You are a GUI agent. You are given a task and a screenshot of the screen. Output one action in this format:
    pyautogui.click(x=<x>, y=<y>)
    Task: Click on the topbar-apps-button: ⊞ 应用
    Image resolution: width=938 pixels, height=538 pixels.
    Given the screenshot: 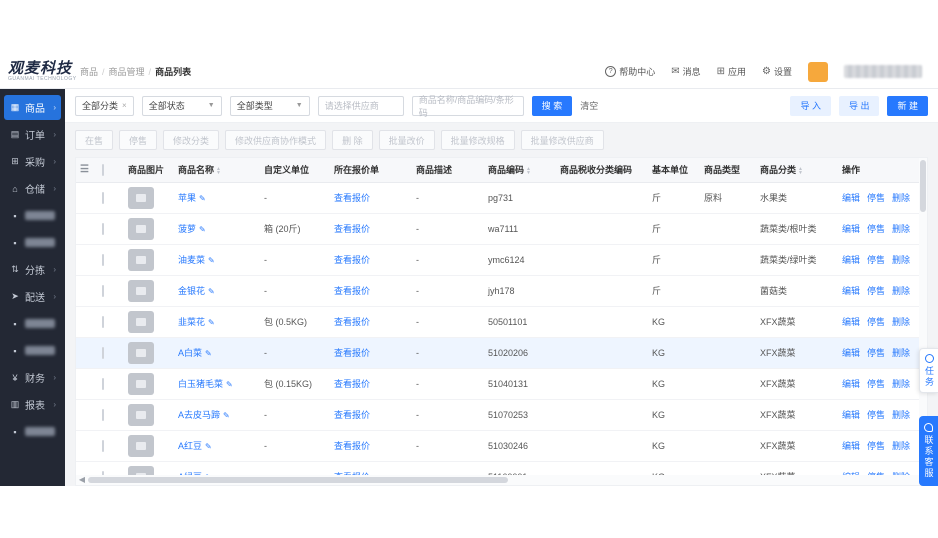 What is the action you would take?
    pyautogui.click(x=731, y=71)
    